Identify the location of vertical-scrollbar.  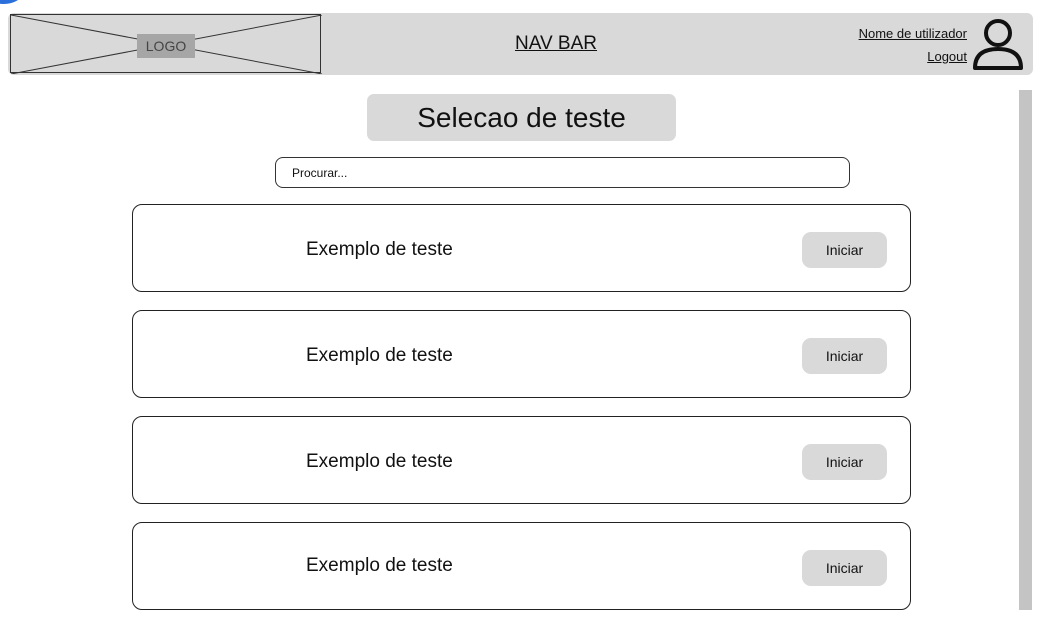
(1025, 350).